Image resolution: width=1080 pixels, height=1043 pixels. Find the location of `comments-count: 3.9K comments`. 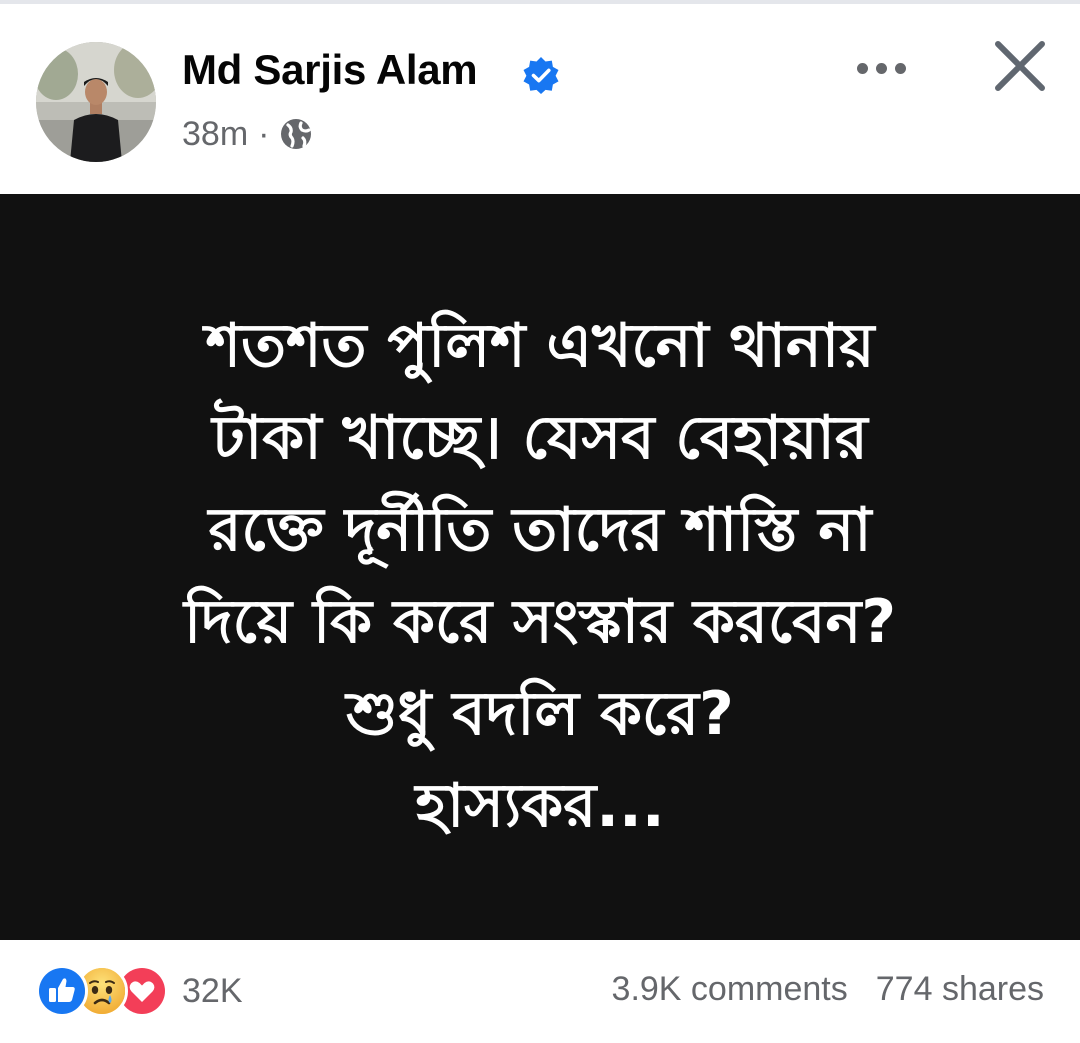

comments-count: 3.9K comments is located at coordinates (730, 989).